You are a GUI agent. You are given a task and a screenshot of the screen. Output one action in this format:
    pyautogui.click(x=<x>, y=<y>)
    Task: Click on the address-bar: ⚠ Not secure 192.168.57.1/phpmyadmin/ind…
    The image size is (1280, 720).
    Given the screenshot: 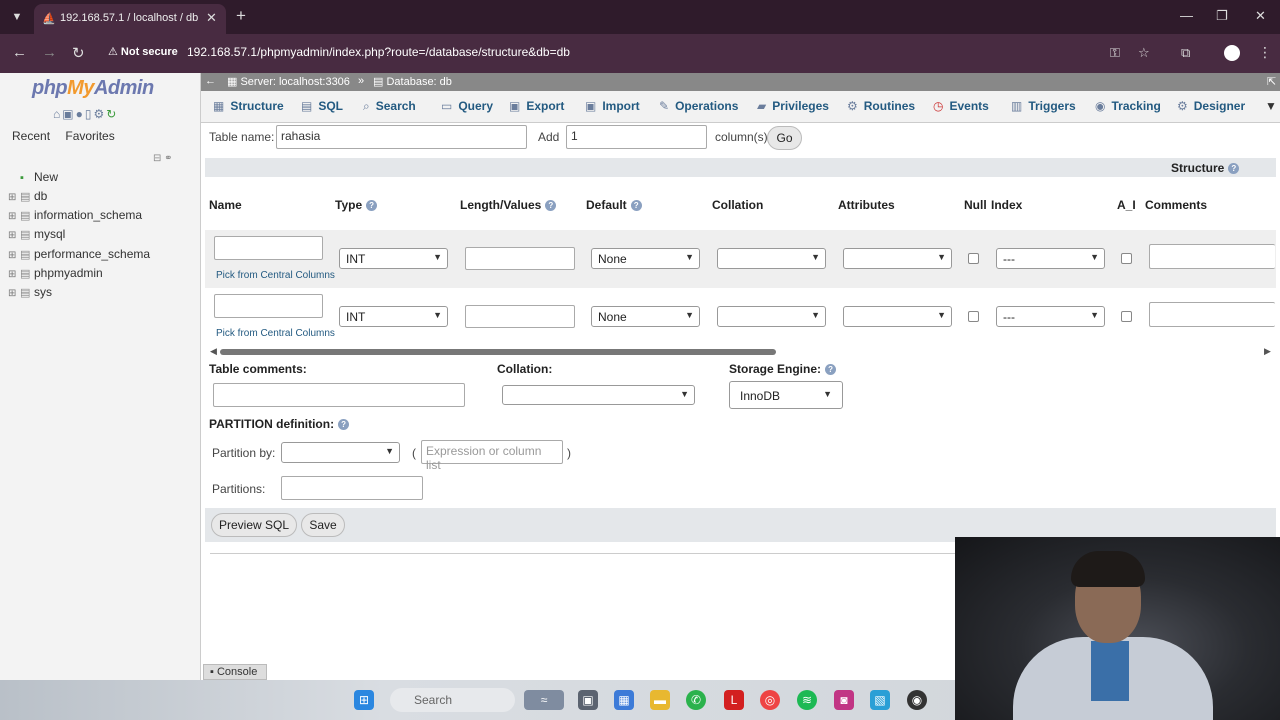 What is the action you would take?
    pyautogui.click(x=640, y=53)
    